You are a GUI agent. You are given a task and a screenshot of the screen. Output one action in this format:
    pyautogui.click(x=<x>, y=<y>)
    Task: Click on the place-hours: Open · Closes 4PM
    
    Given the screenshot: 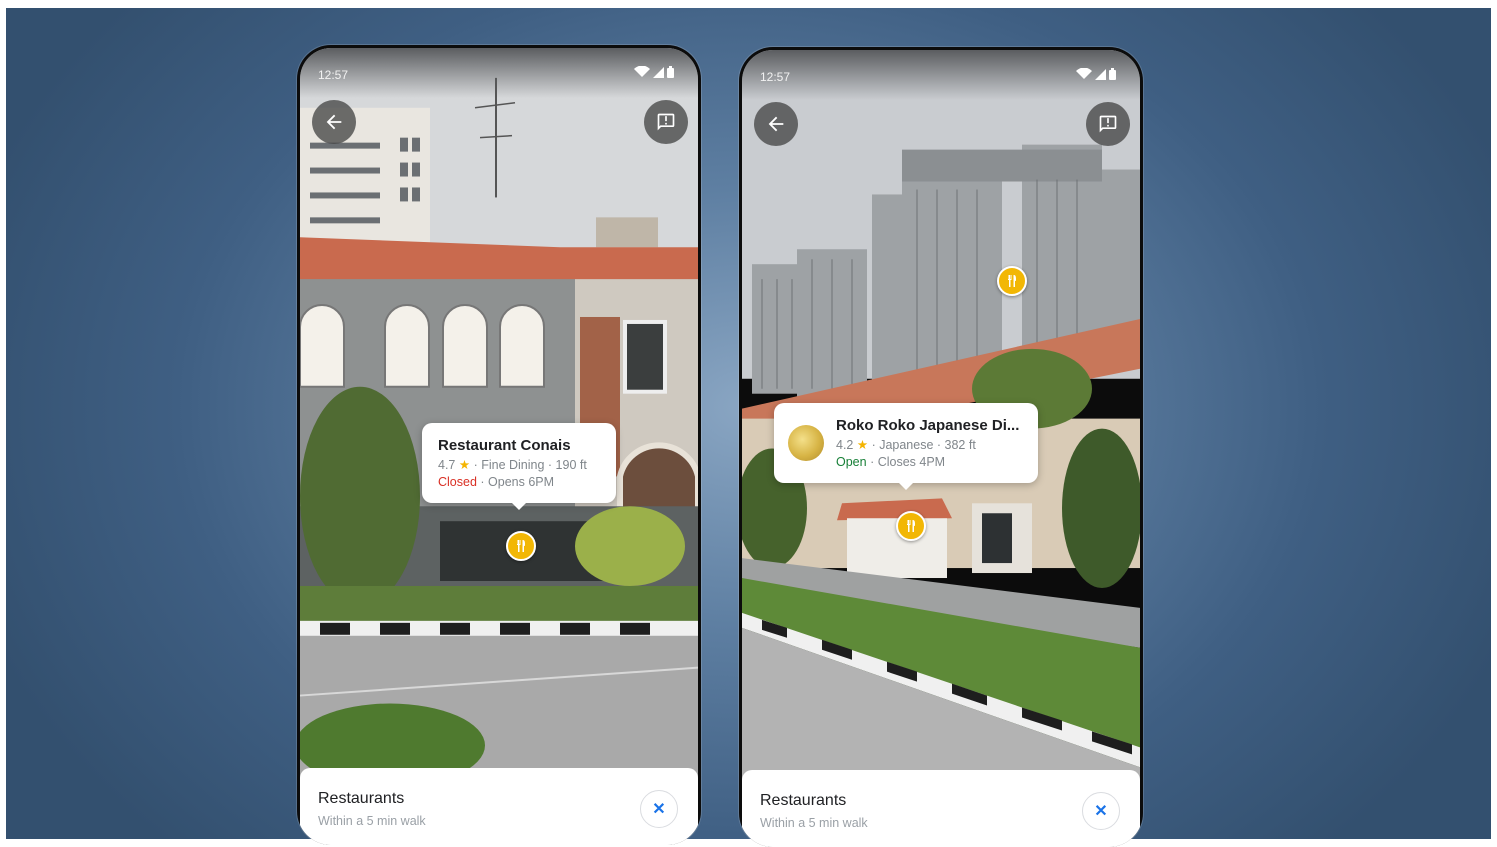 What is the action you would take?
    pyautogui.click(x=927, y=462)
    